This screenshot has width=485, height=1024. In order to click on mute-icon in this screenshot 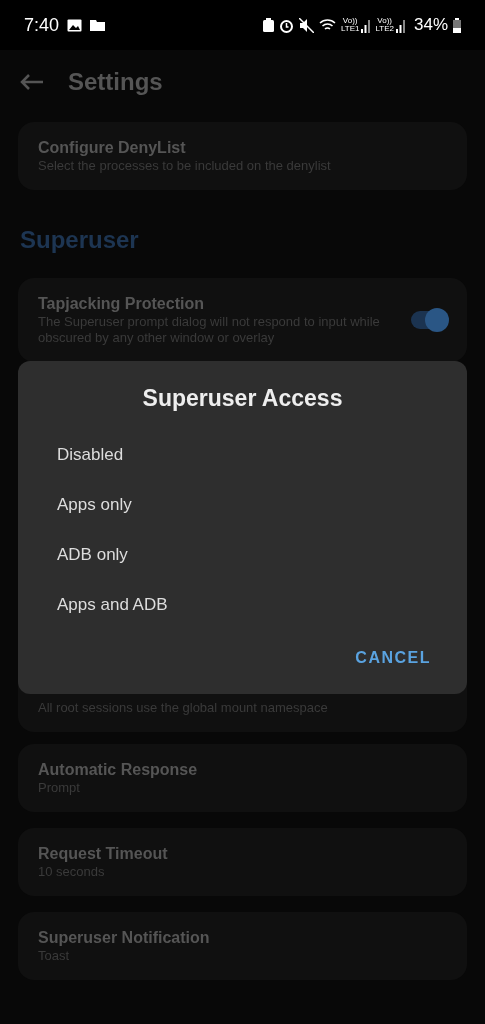, I will do `click(306, 25)`.